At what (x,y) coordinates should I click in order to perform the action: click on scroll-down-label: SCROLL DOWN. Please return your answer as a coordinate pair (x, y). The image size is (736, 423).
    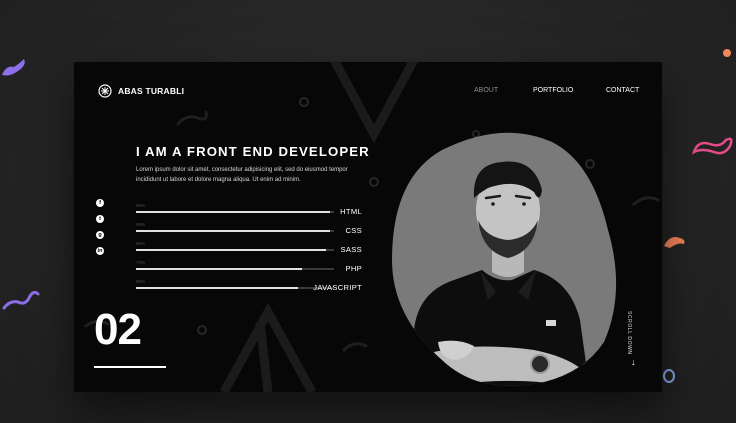
    Looking at the image, I should click on (629, 333).